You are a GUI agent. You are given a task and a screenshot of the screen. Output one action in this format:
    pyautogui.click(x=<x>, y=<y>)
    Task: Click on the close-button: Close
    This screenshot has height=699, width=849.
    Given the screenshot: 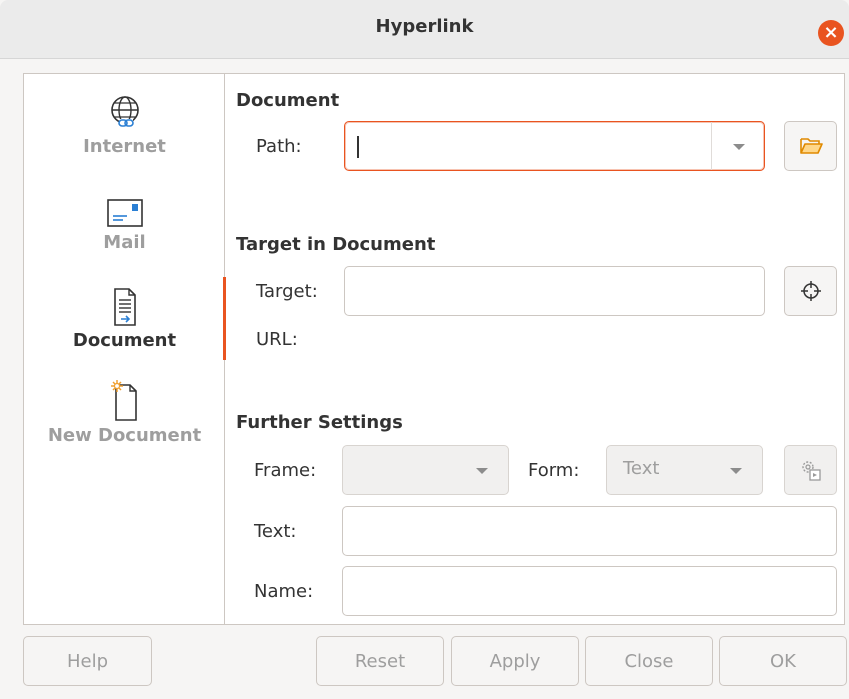 What is the action you would take?
    pyautogui.click(x=649, y=661)
    